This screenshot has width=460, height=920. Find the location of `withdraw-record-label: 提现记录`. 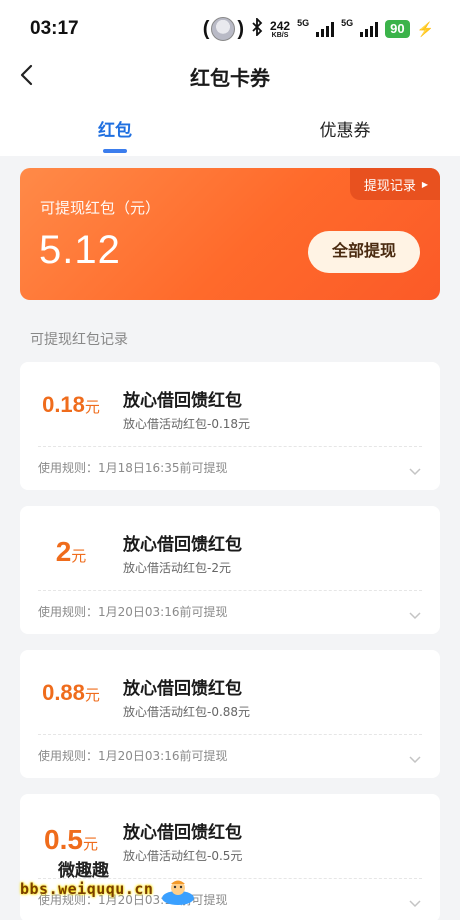

withdraw-record-label: 提现记录 is located at coordinates (389, 186).